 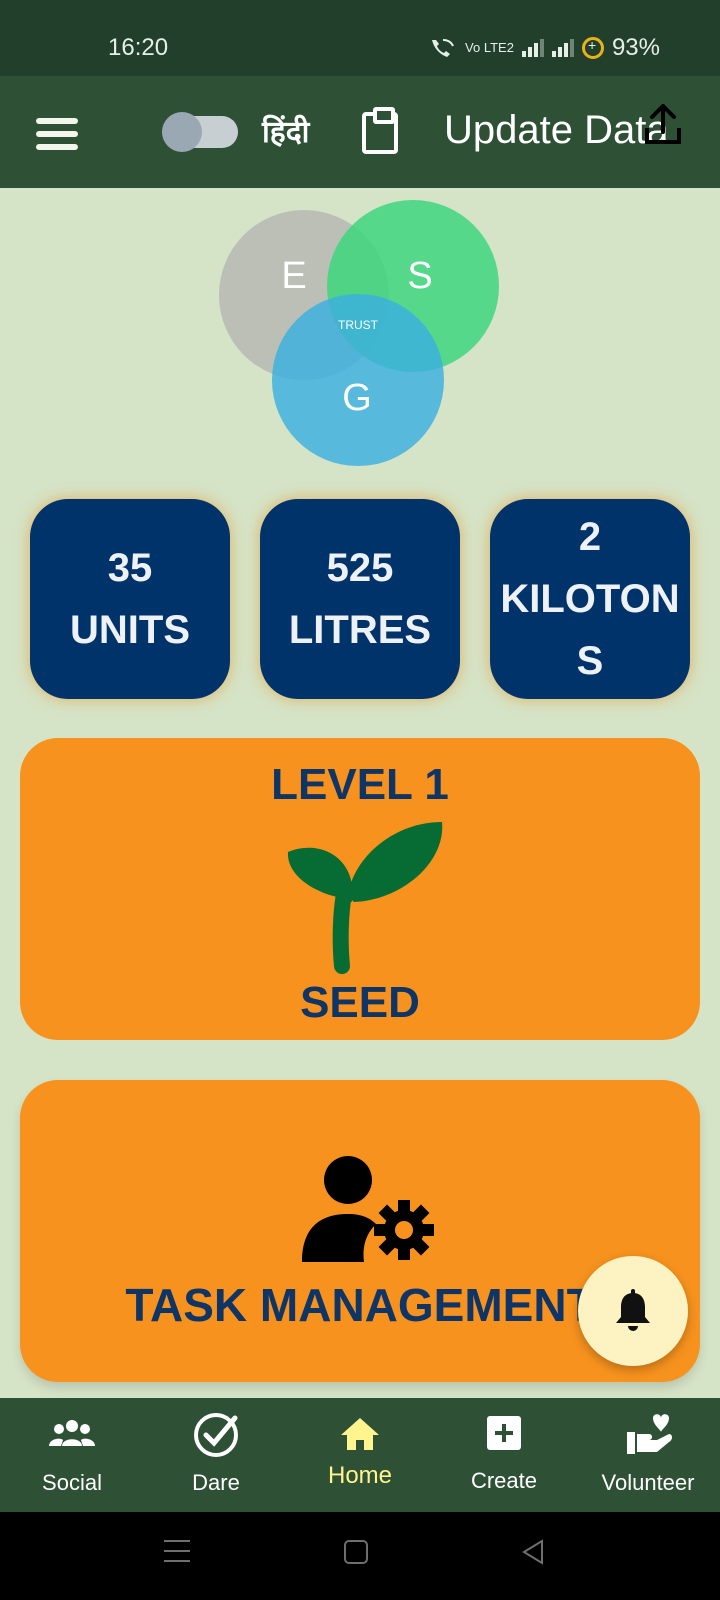 I want to click on recent-apps-icon, so click(x=177, y=1551).